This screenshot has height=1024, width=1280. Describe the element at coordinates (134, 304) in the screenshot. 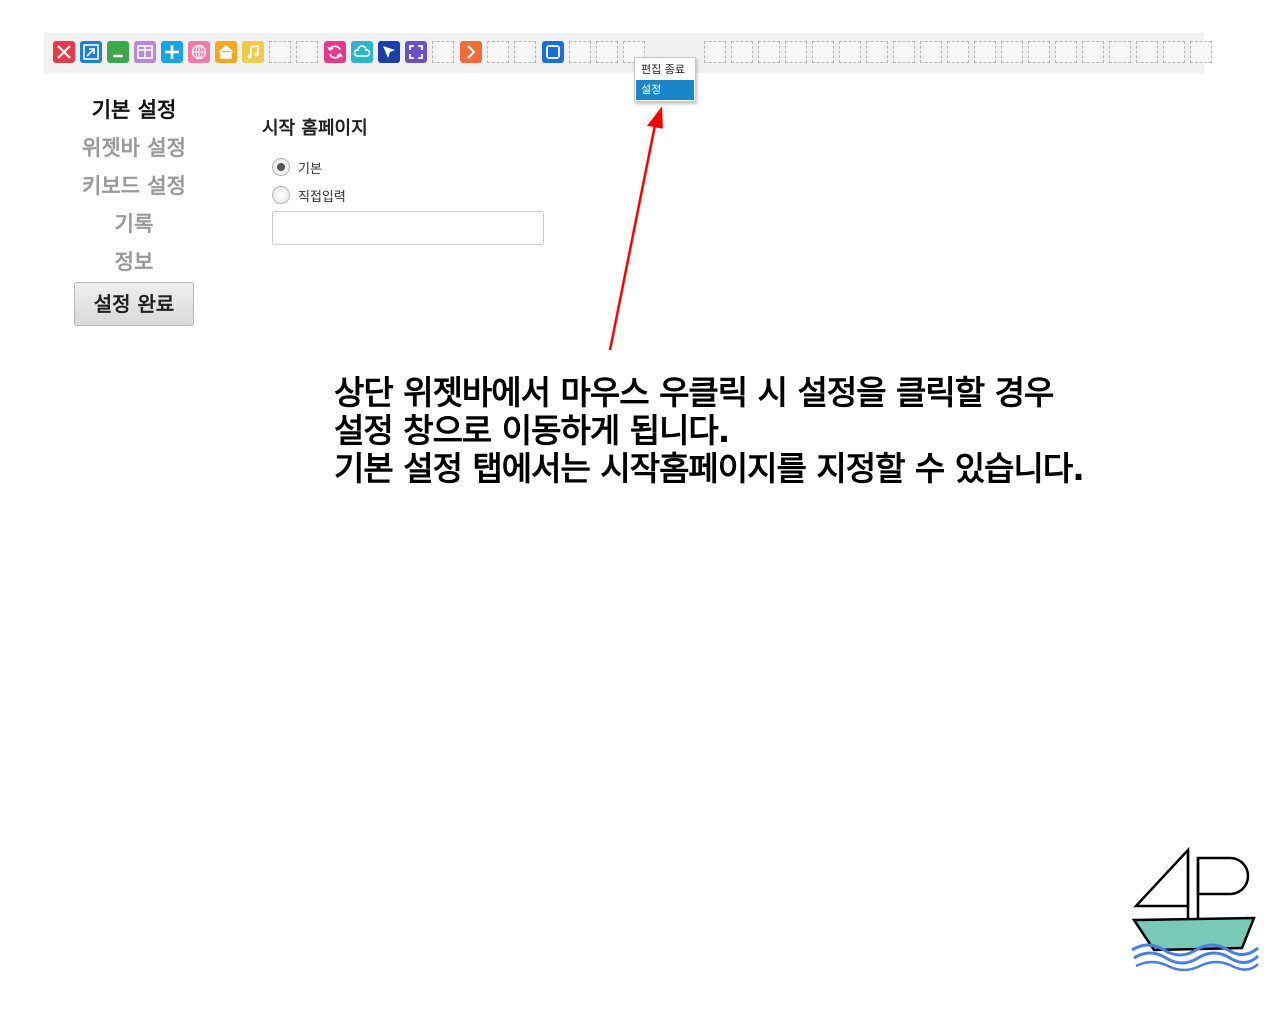

I see `settings-done-button: 설정 완료` at that location.